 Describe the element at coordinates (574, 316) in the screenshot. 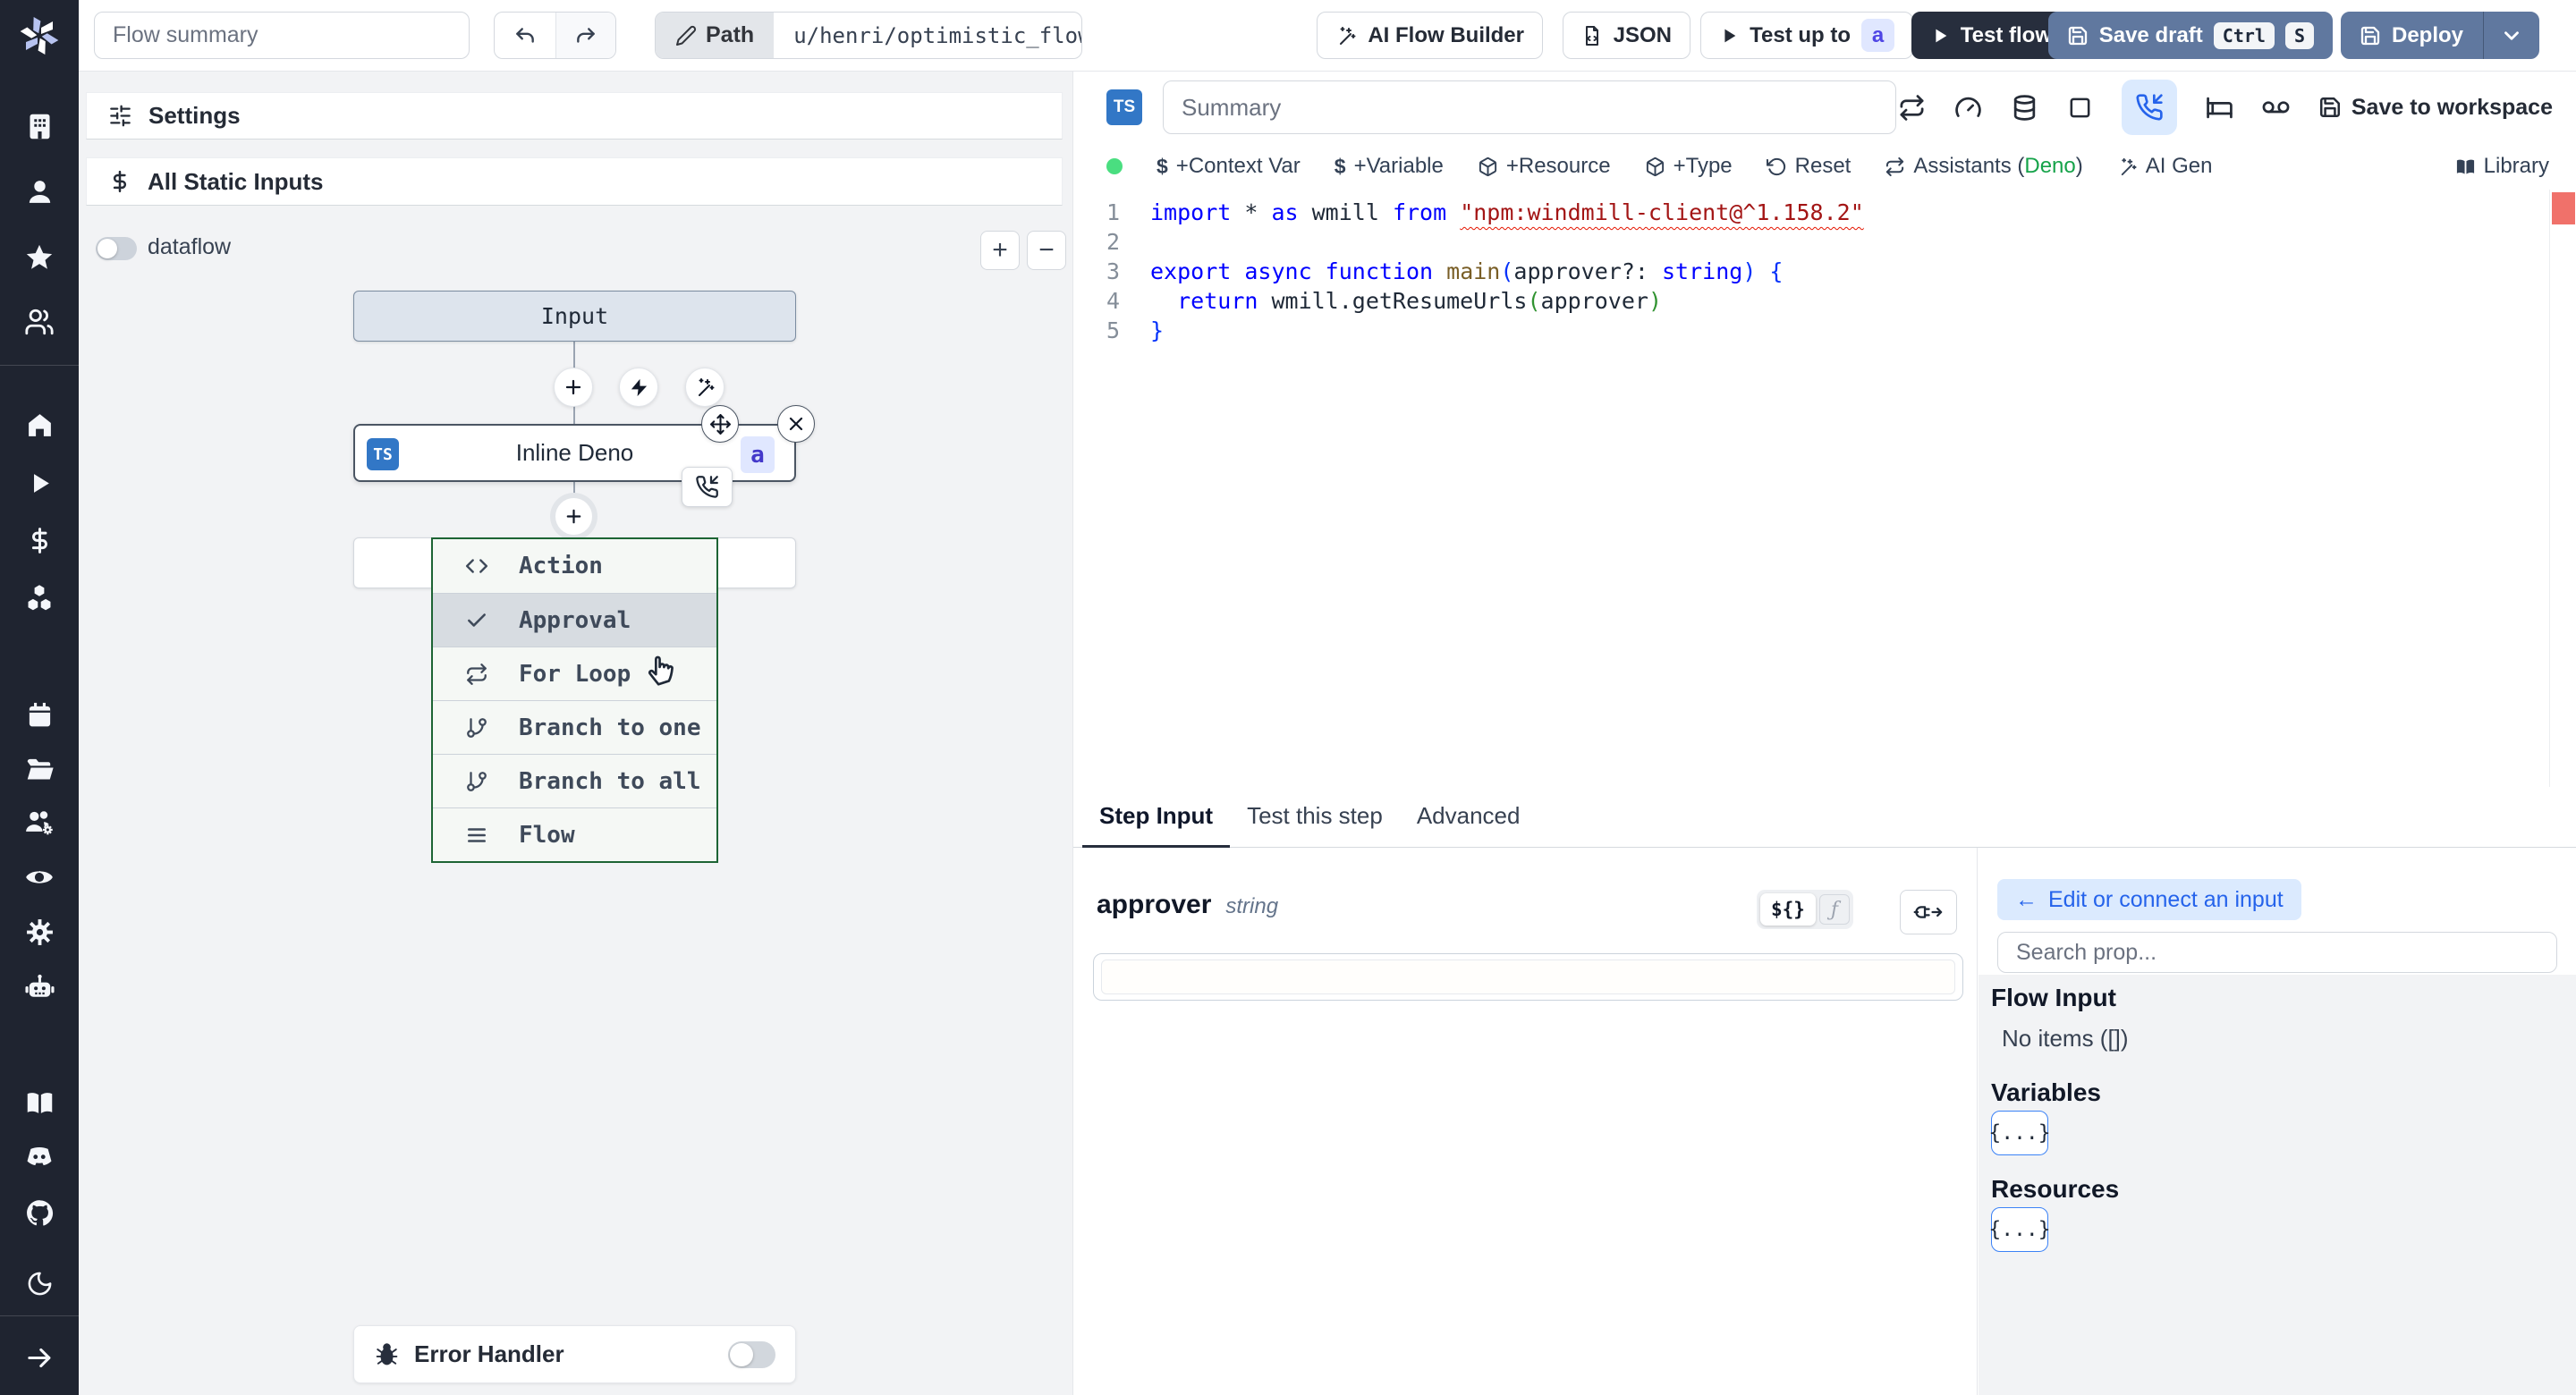

I see `flow-input-node: Input` at that location.